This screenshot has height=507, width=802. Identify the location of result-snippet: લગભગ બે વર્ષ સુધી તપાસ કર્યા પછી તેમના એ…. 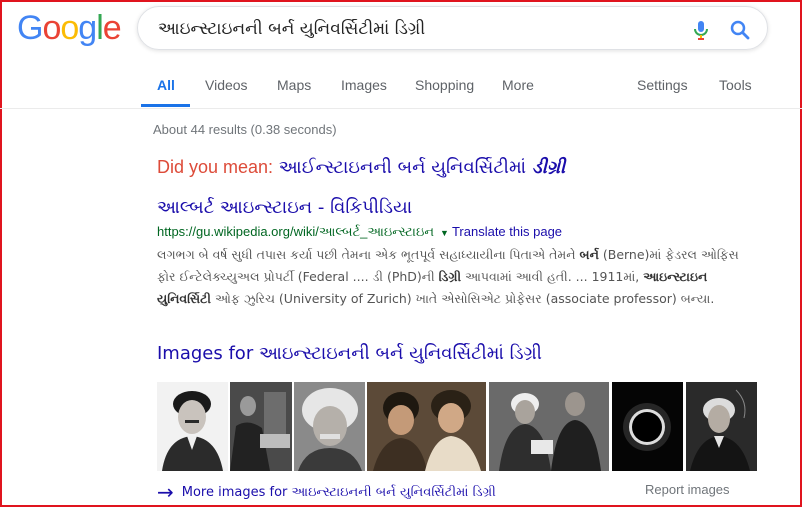
(457, 277).